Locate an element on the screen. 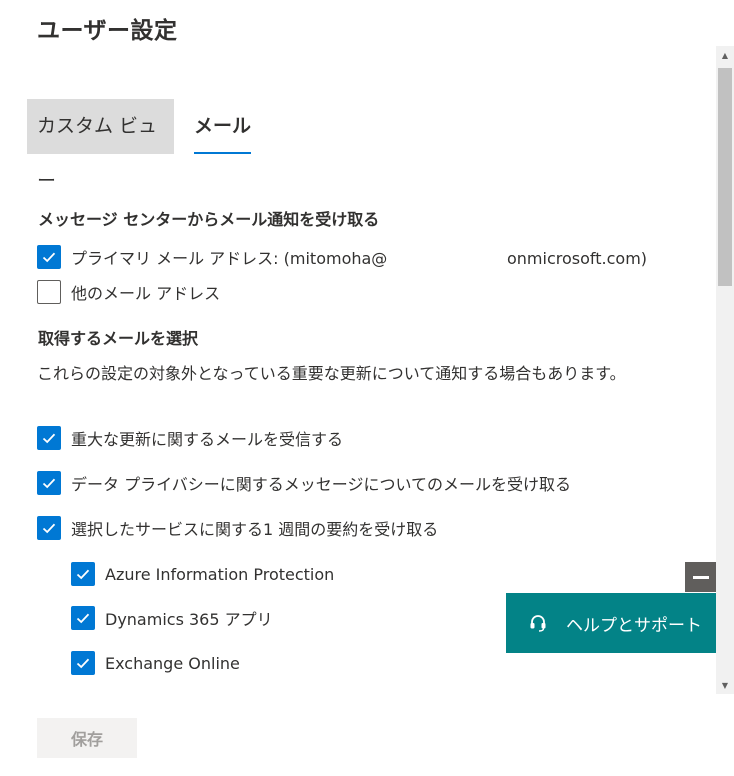 The height and width of the screenshot is (776, 734). select-mail-heading: 取得するメールを選択 is located at coordinates (118, 338).